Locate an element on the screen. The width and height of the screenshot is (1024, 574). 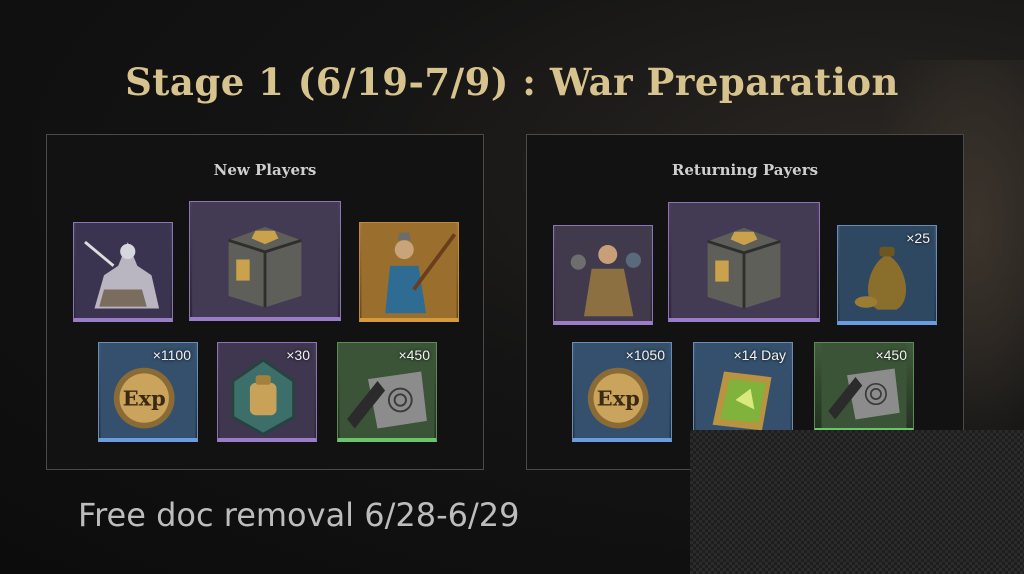
reward-hero-warriors is located at coordinates (603, 275).